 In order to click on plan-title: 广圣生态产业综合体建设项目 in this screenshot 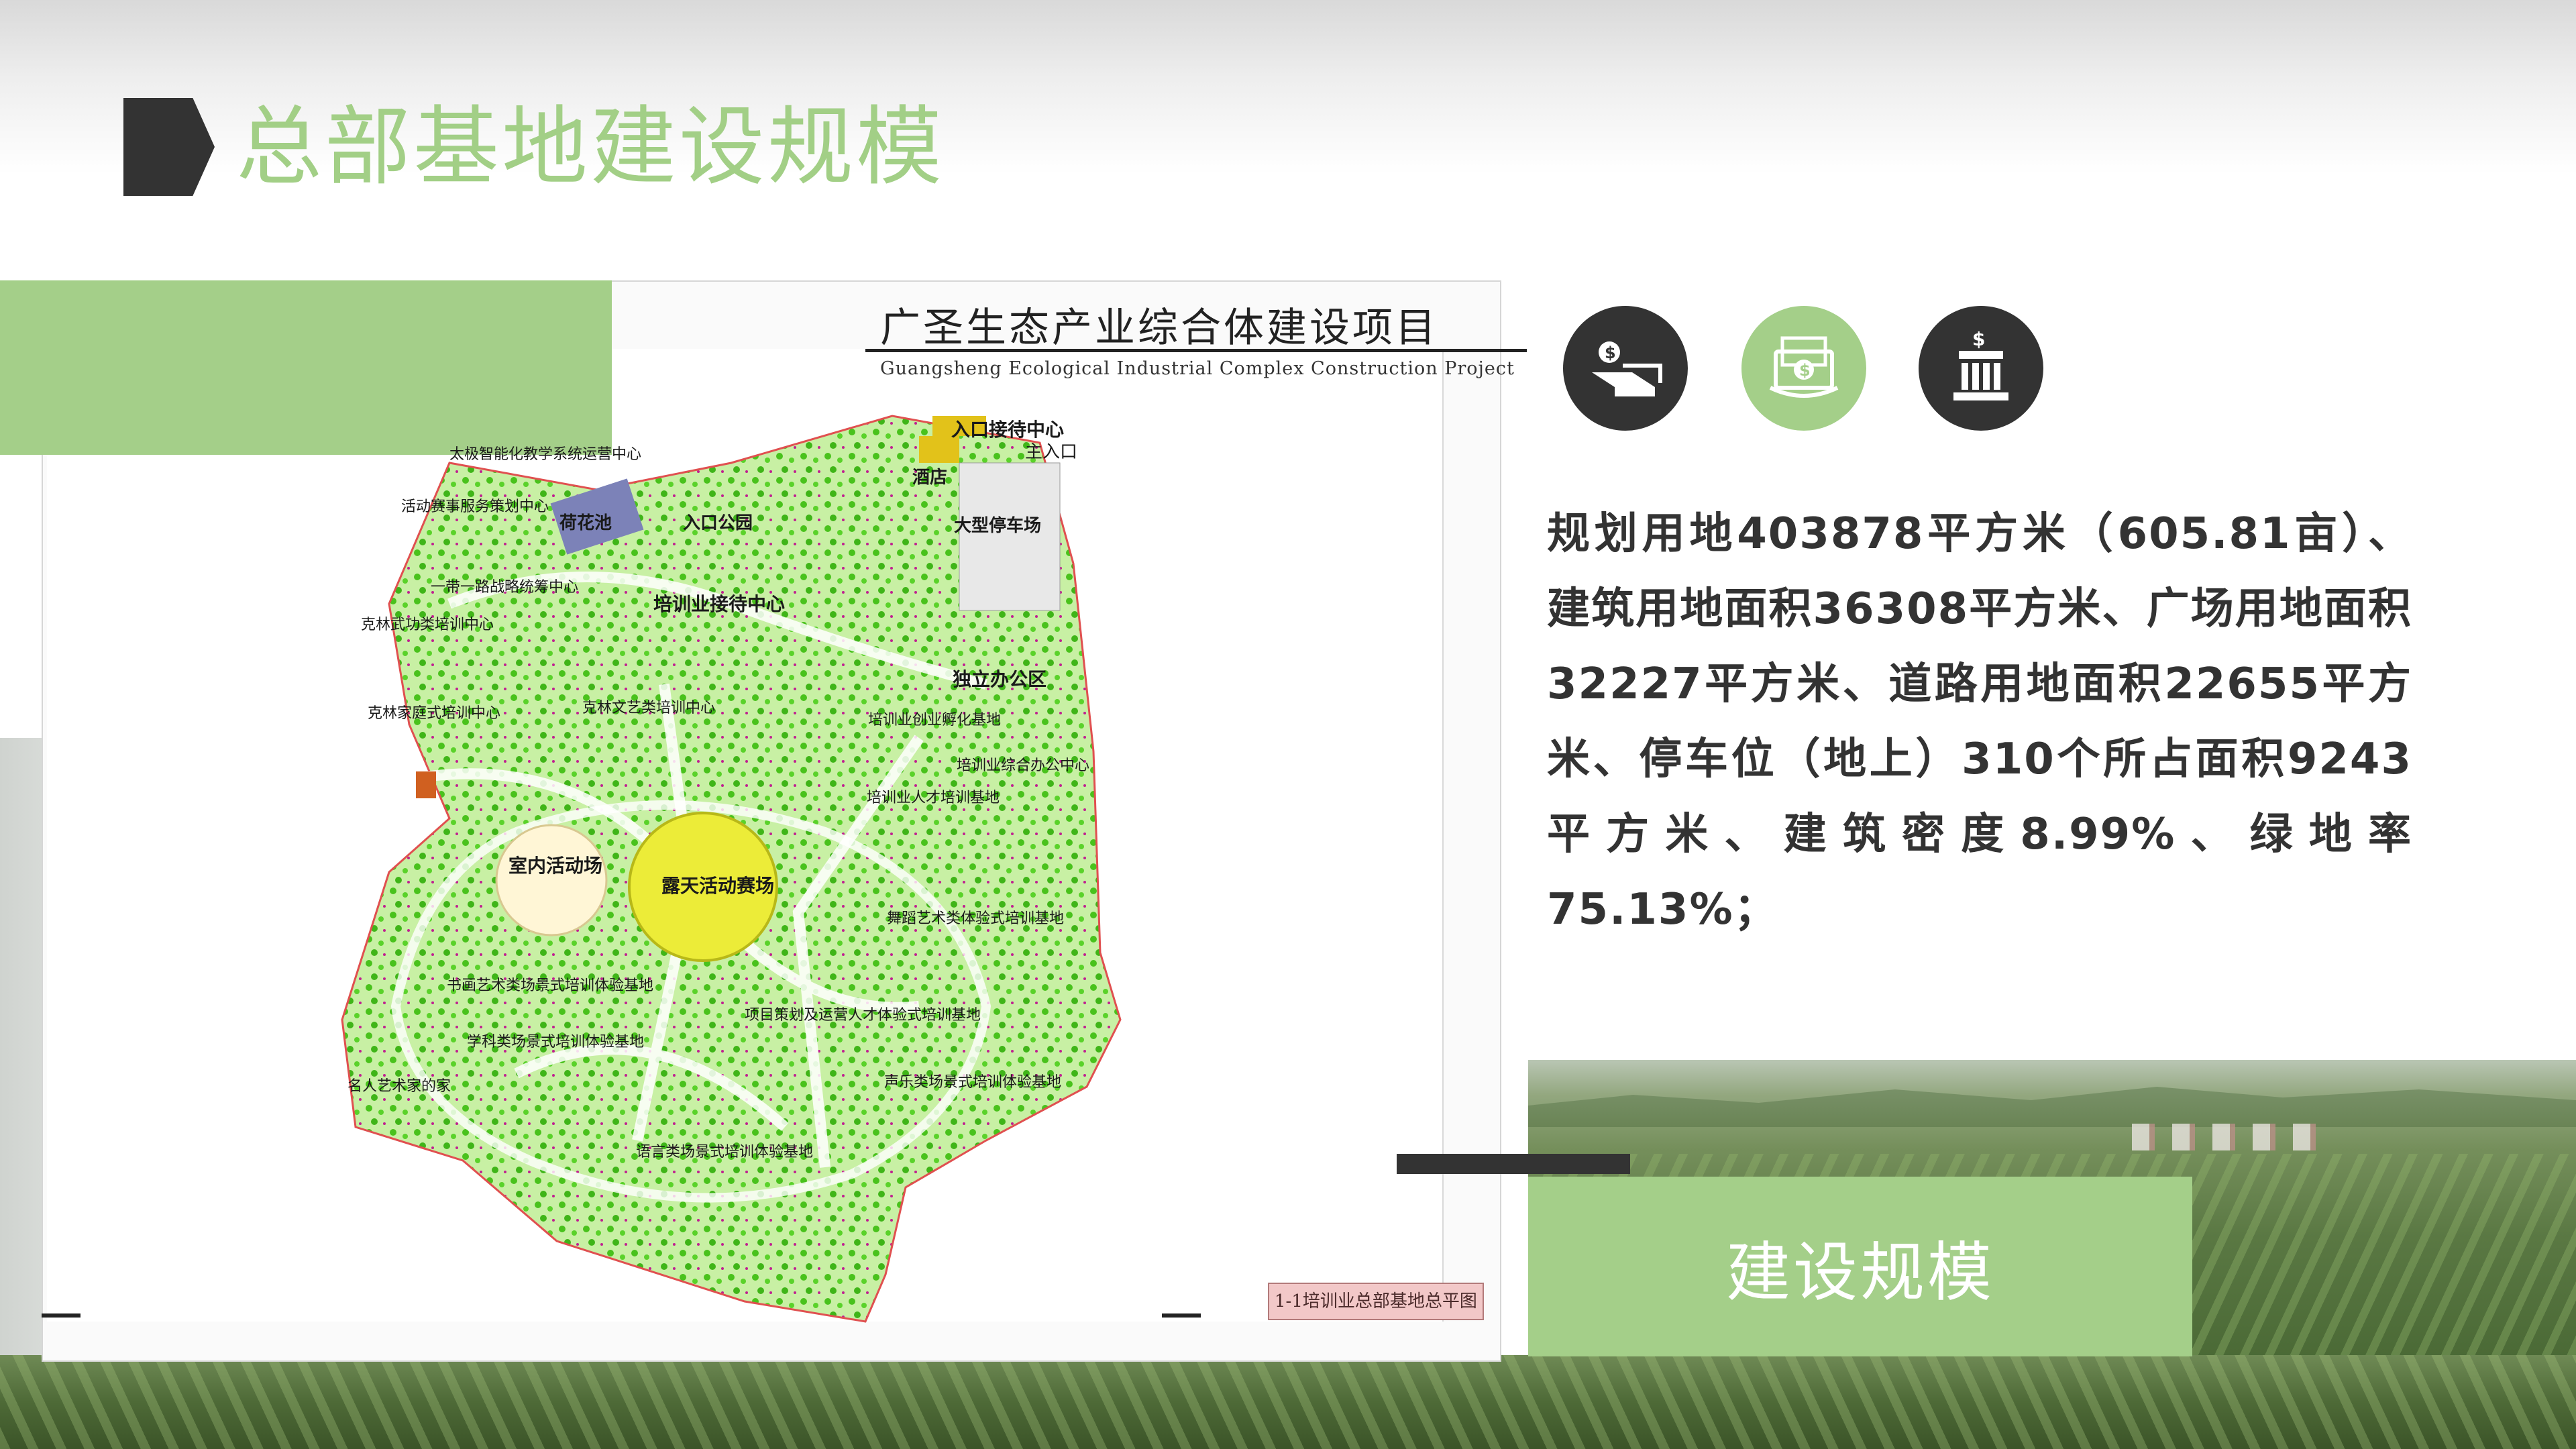, I will do `click(1159, 328)`.